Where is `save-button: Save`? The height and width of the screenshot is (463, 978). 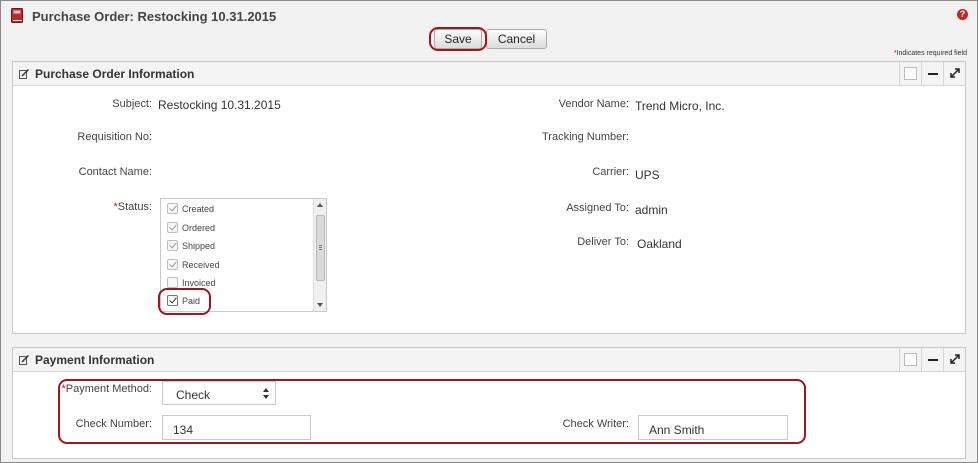
save-button: Save is located at coordinates (458, 39).